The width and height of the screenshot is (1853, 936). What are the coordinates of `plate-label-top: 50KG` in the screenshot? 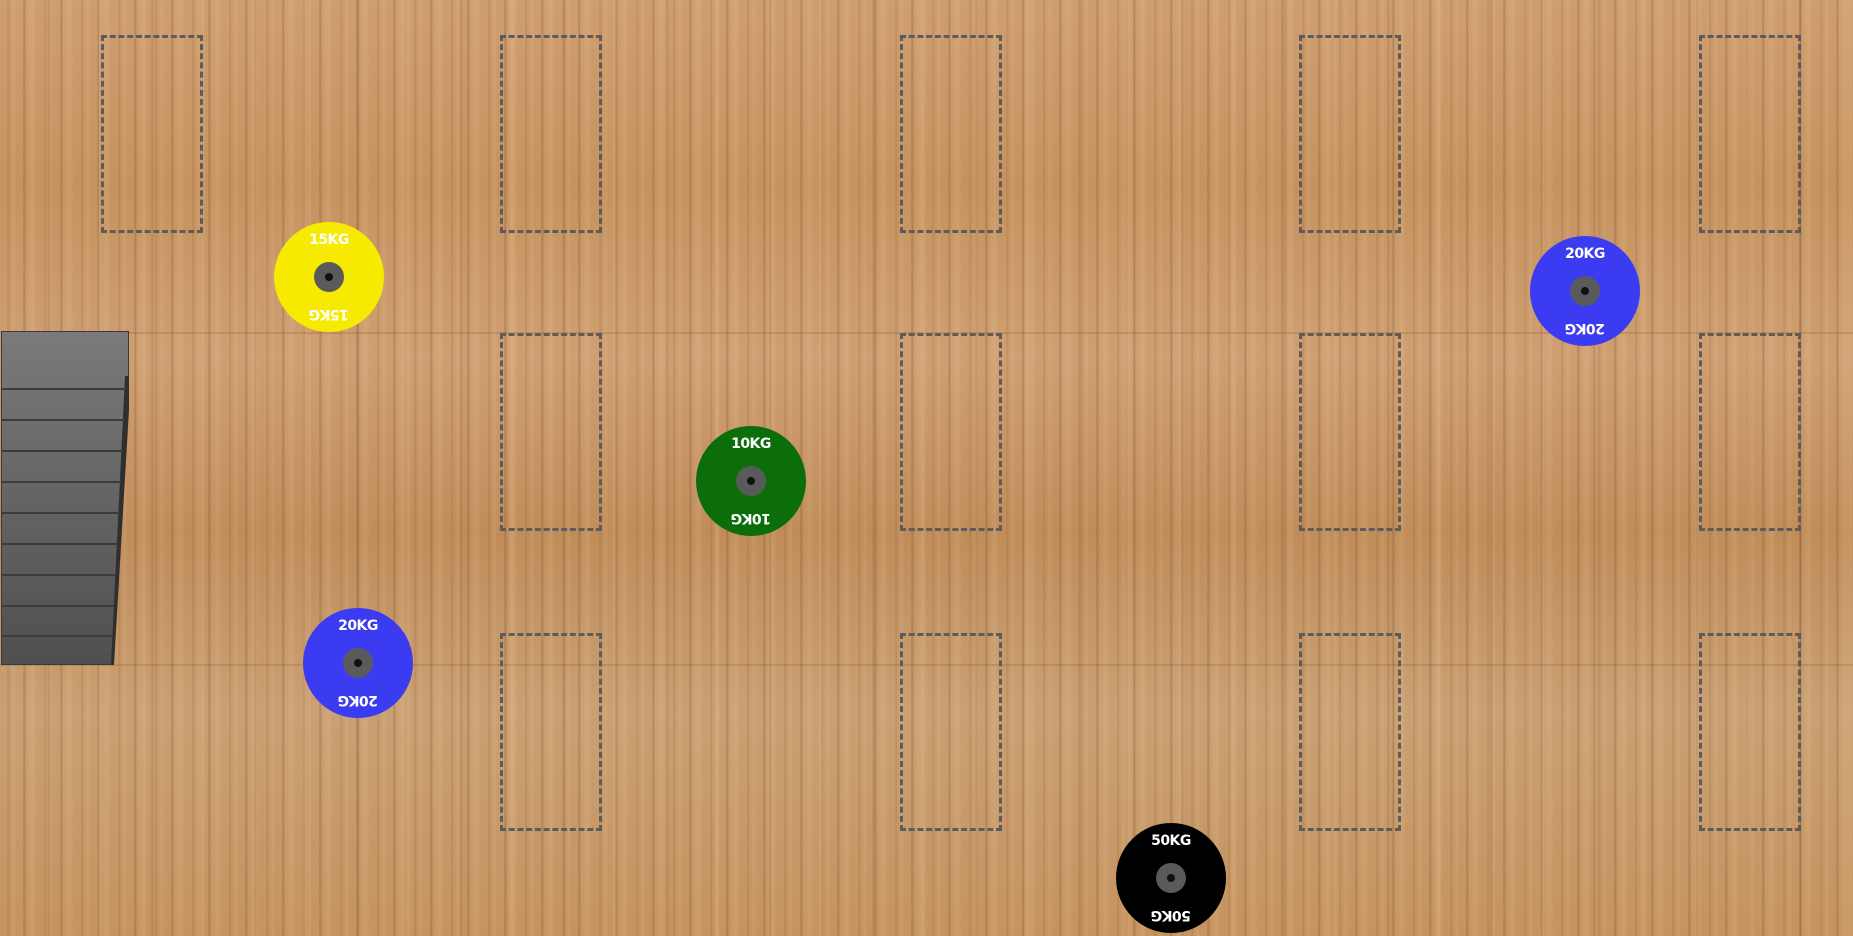 It's located at (1171, 841).